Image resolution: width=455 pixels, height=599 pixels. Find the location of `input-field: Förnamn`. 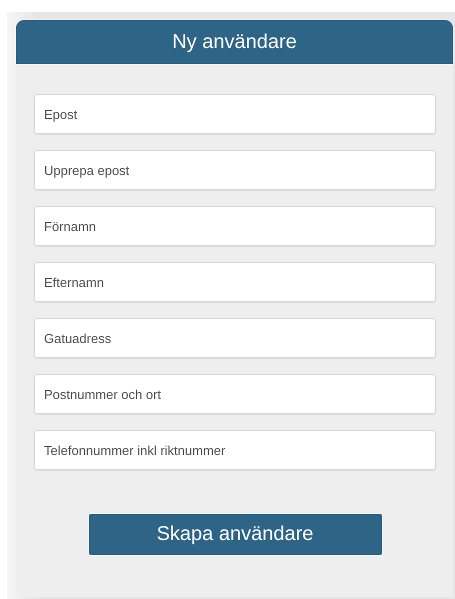

input-field: Förnamn is located at coordinates (235, 226).